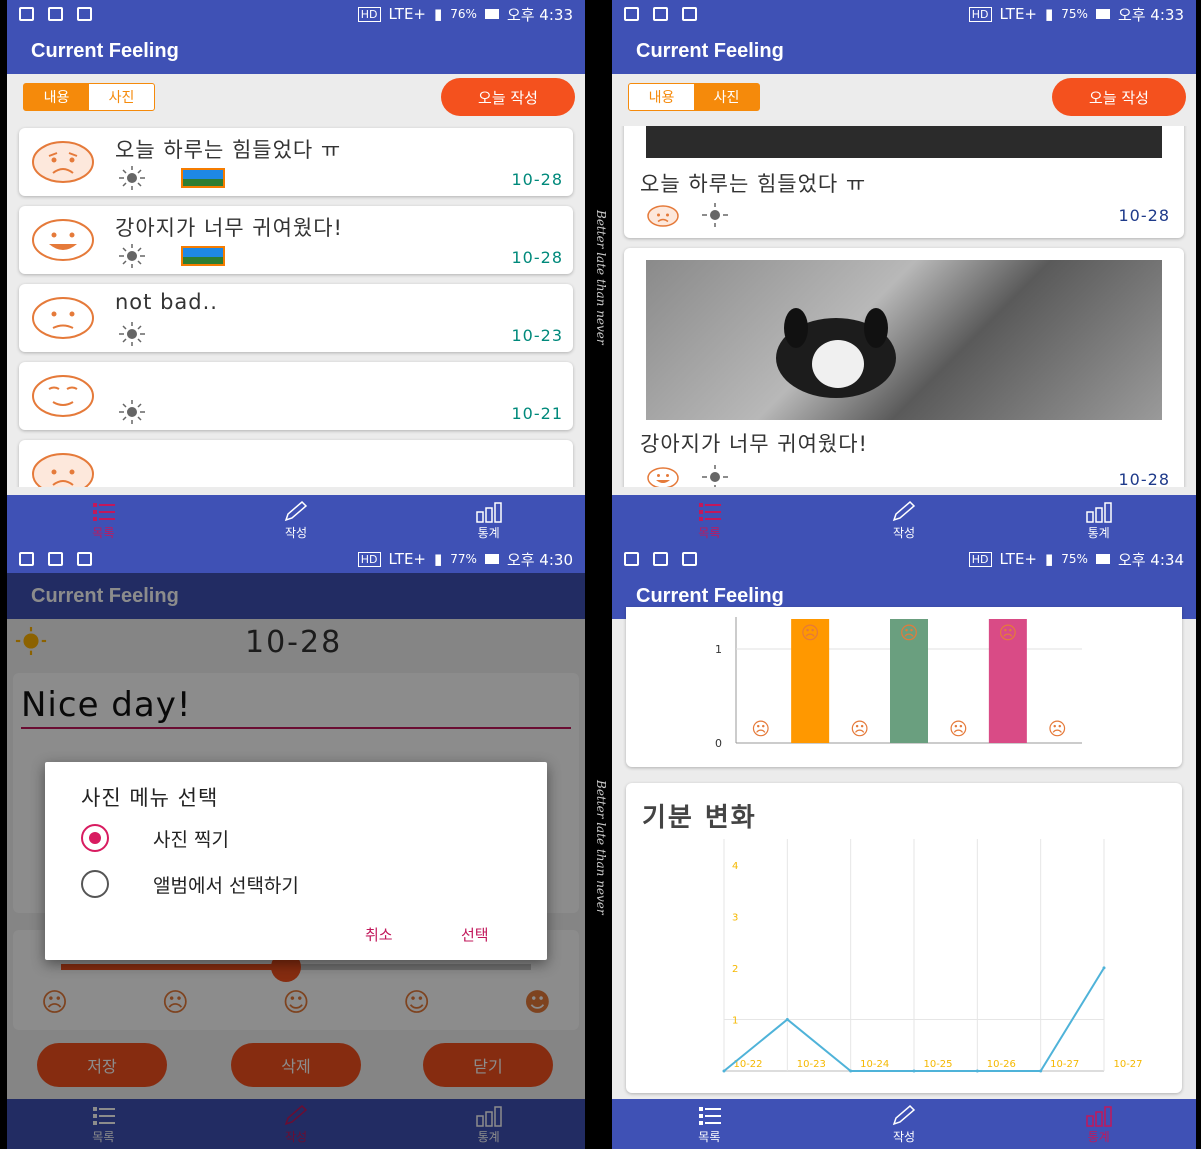  What do you see at coordinates (904, 532) in the screenshot?
I see `nav-write-label: 작성` at bounding box center [904, 532].